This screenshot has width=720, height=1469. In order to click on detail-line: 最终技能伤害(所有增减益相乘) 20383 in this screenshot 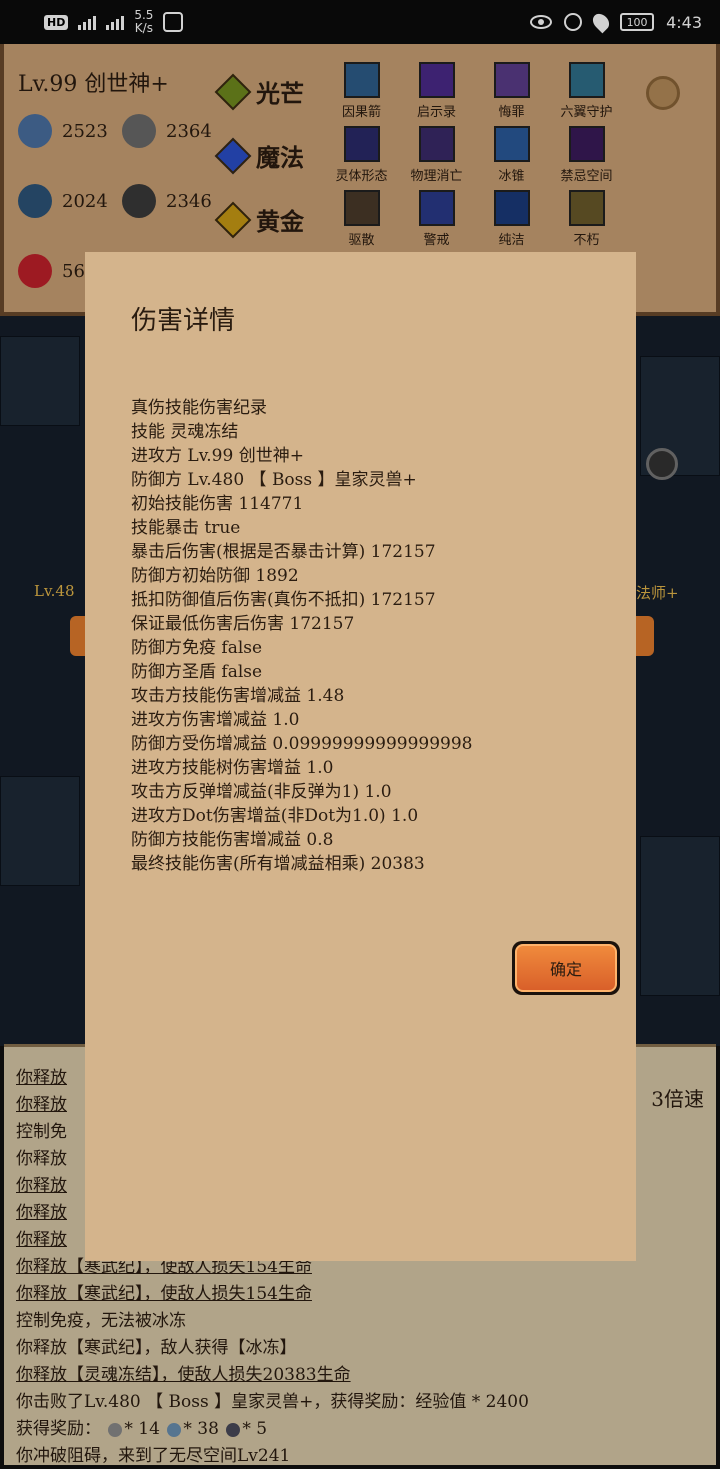, I will do `click(278, 864)`.